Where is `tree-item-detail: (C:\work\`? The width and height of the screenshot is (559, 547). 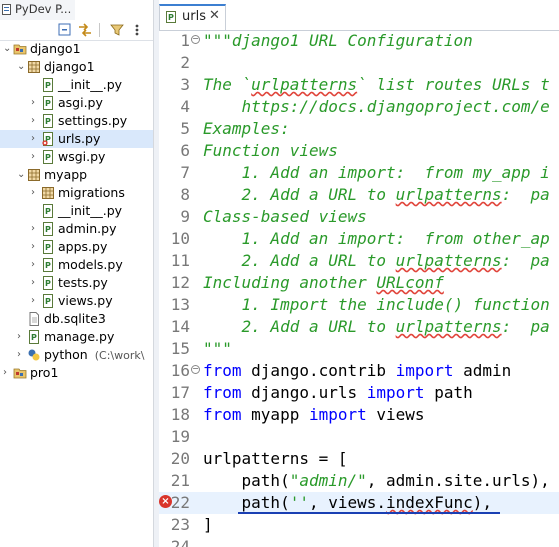
tree-item-detail: (C:\work\ is located at coordinates (119, 355).